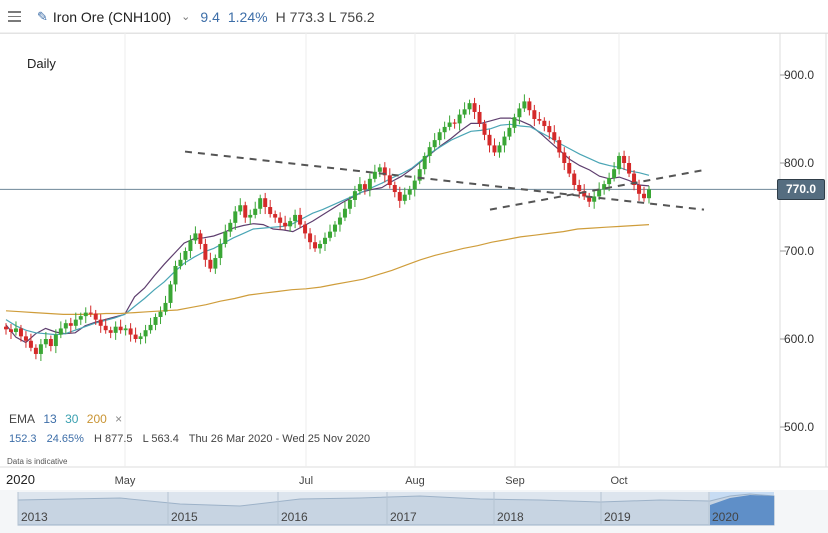 This screenshot has width=828, height=533. What do you see at coordinates (279, 439) in the screenshot?
I see `range-dates: Thu 26 Mar 2020 - Wed 25 Nov 2020` at bounding box center [279, 439].